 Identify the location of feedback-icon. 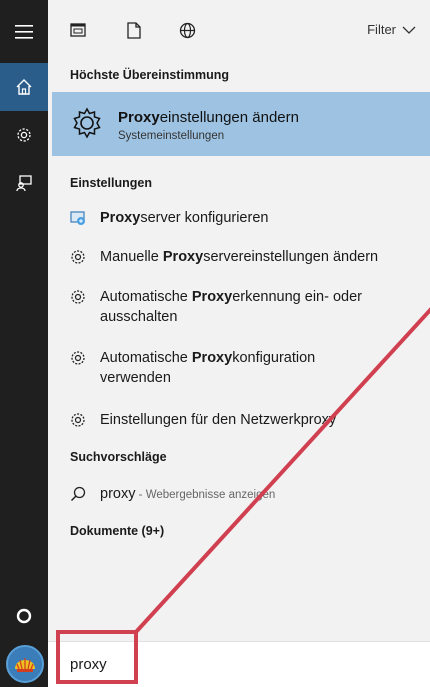
(24, 183).